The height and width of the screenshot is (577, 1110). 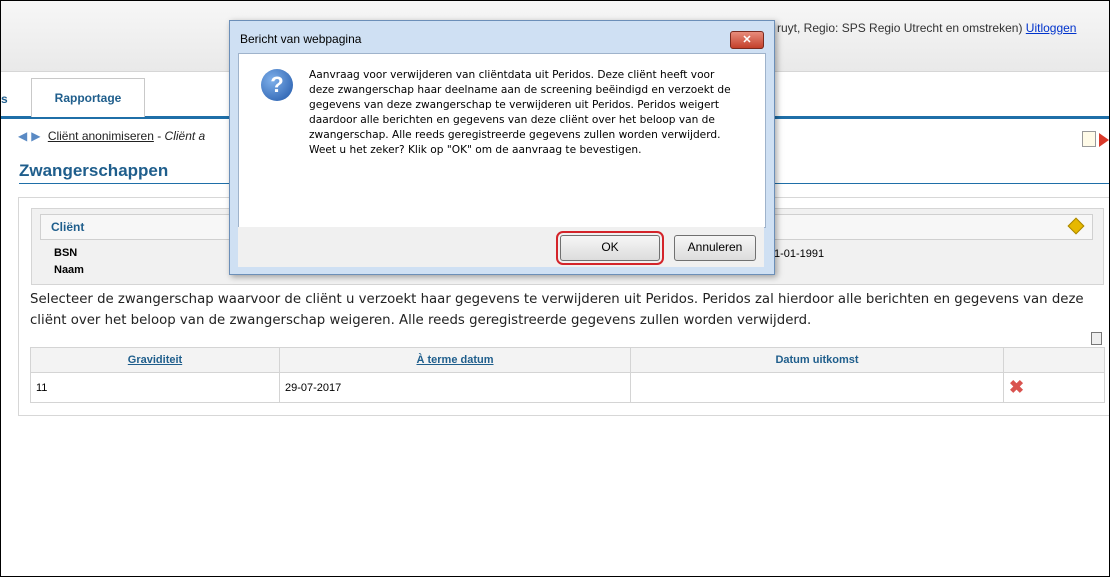 I want to click on key-icon, so click(x=1076, y=226).